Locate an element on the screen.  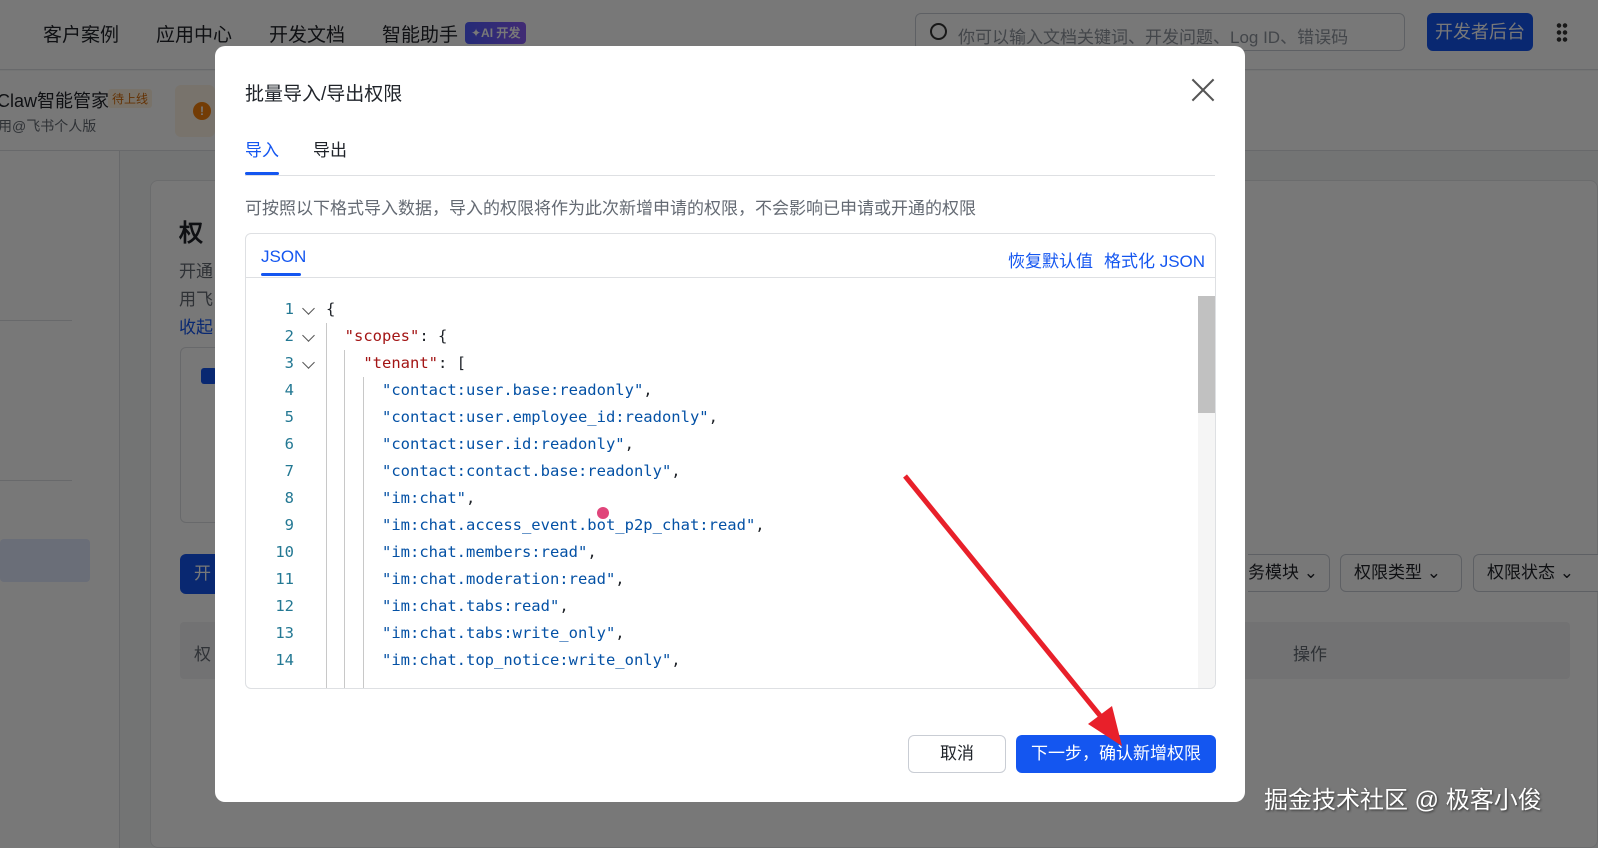
code-line: 11 "im:chat.moderation:read", is located at coordinates (721, 579).